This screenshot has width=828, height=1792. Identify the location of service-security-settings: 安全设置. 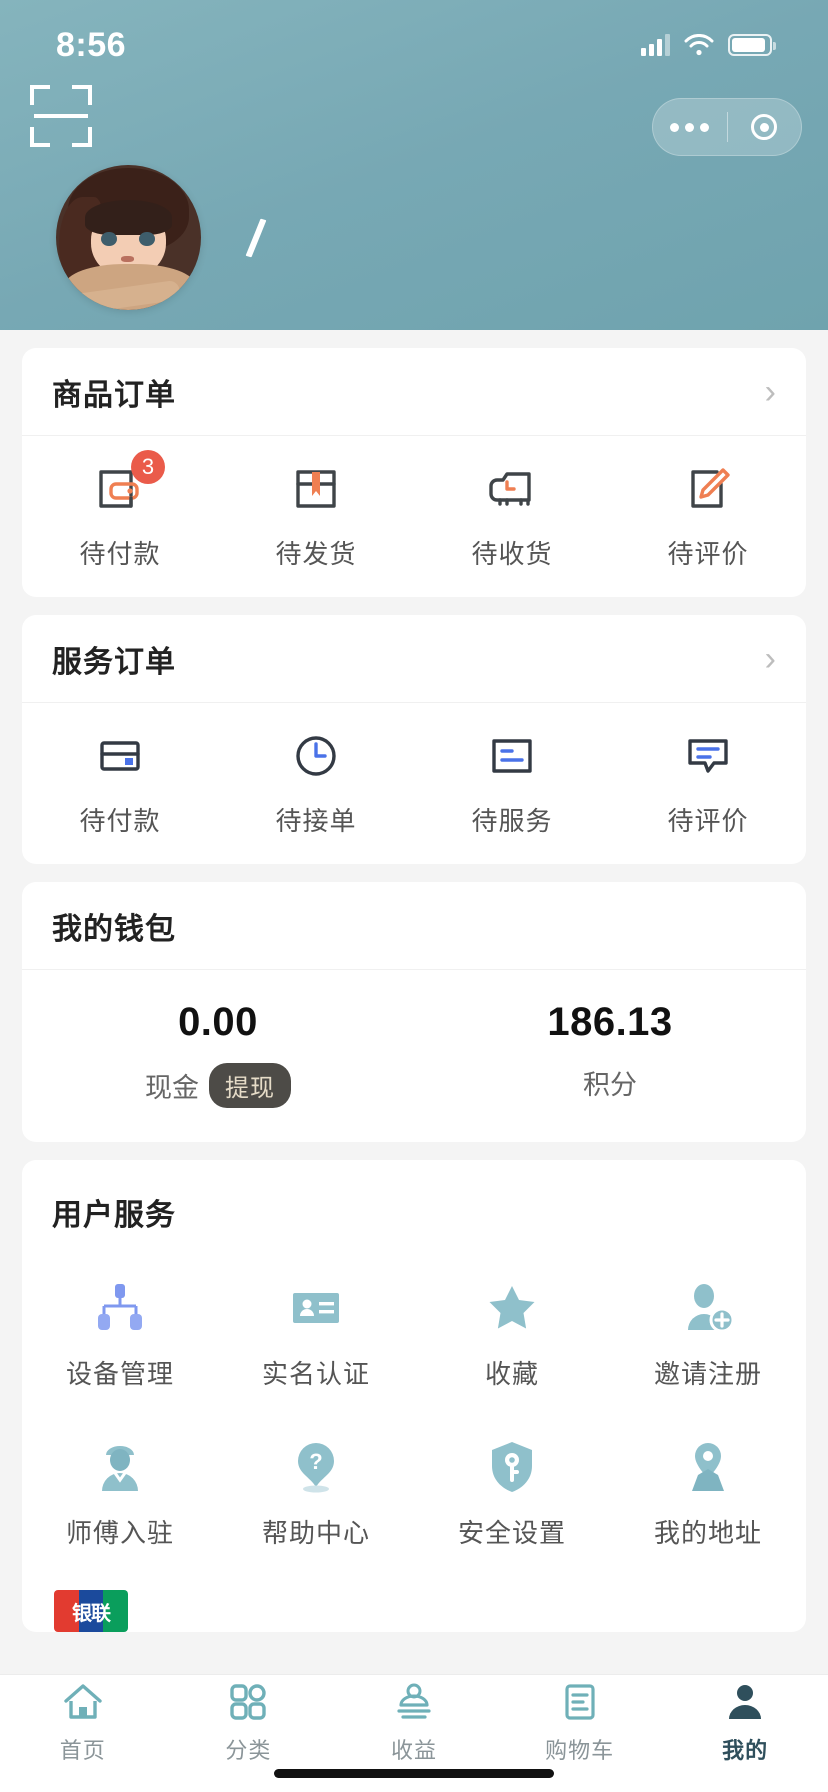
(512, 1496).